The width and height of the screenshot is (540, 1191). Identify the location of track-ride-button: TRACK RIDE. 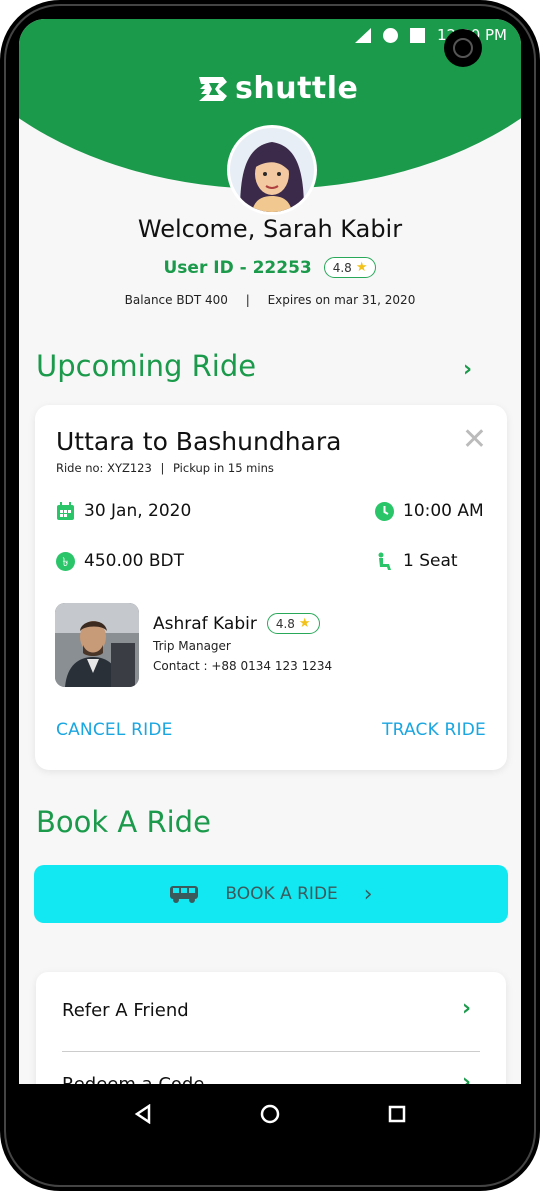
(434, 730).